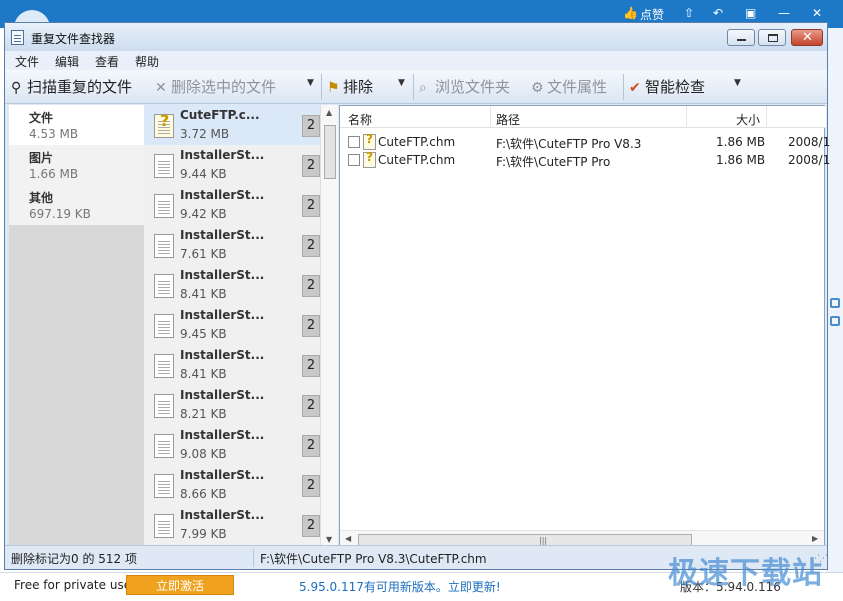  I want to click on scroll-left-arrow-icon: ◀, so click(348, 538).